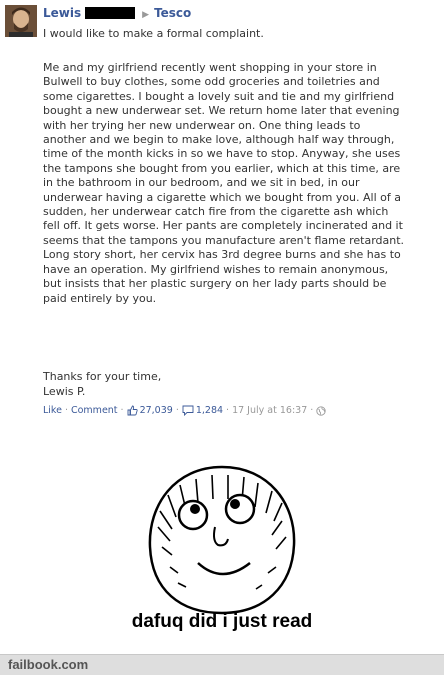  I want to click on timestamp-link: 17 July at 16:37, so click(269, 410).